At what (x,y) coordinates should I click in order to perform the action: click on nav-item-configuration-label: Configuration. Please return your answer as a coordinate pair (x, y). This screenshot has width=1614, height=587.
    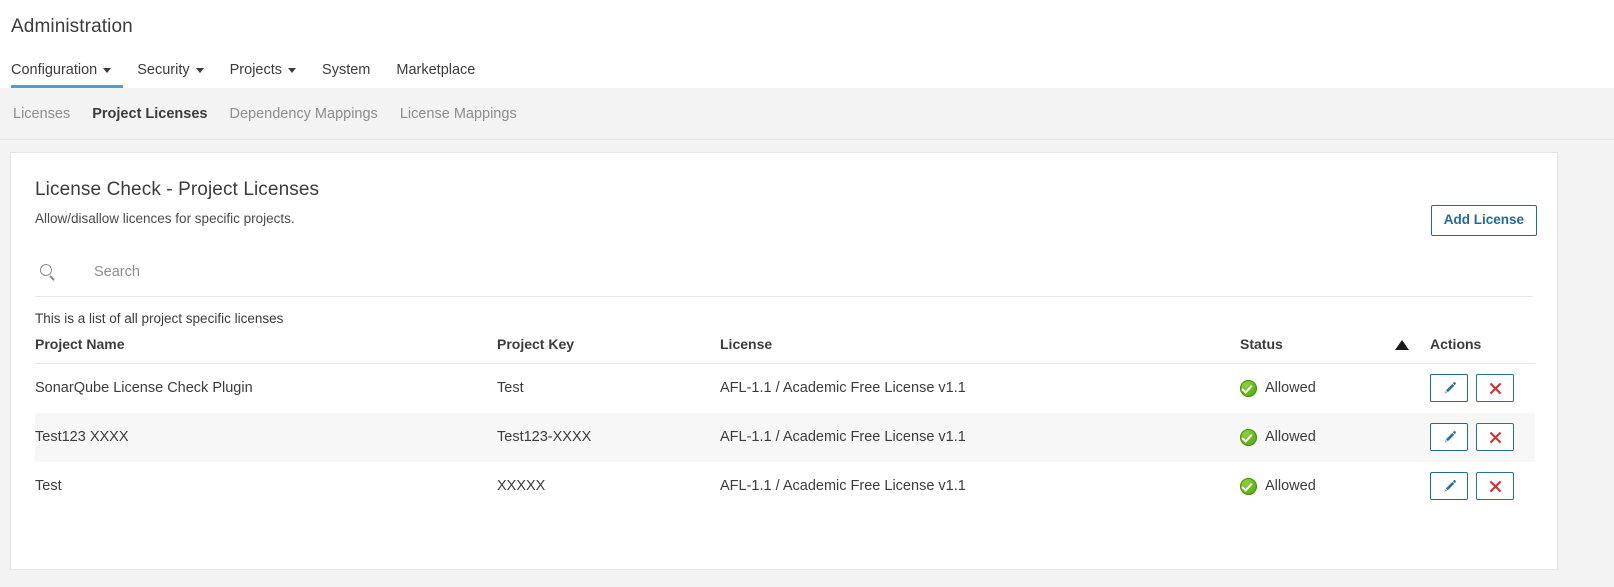
    Looking at the image, I should click on (54, 69).